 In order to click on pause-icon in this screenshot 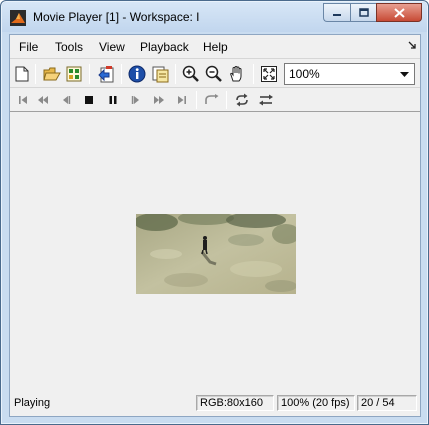, I will do `click(113, 100)`.